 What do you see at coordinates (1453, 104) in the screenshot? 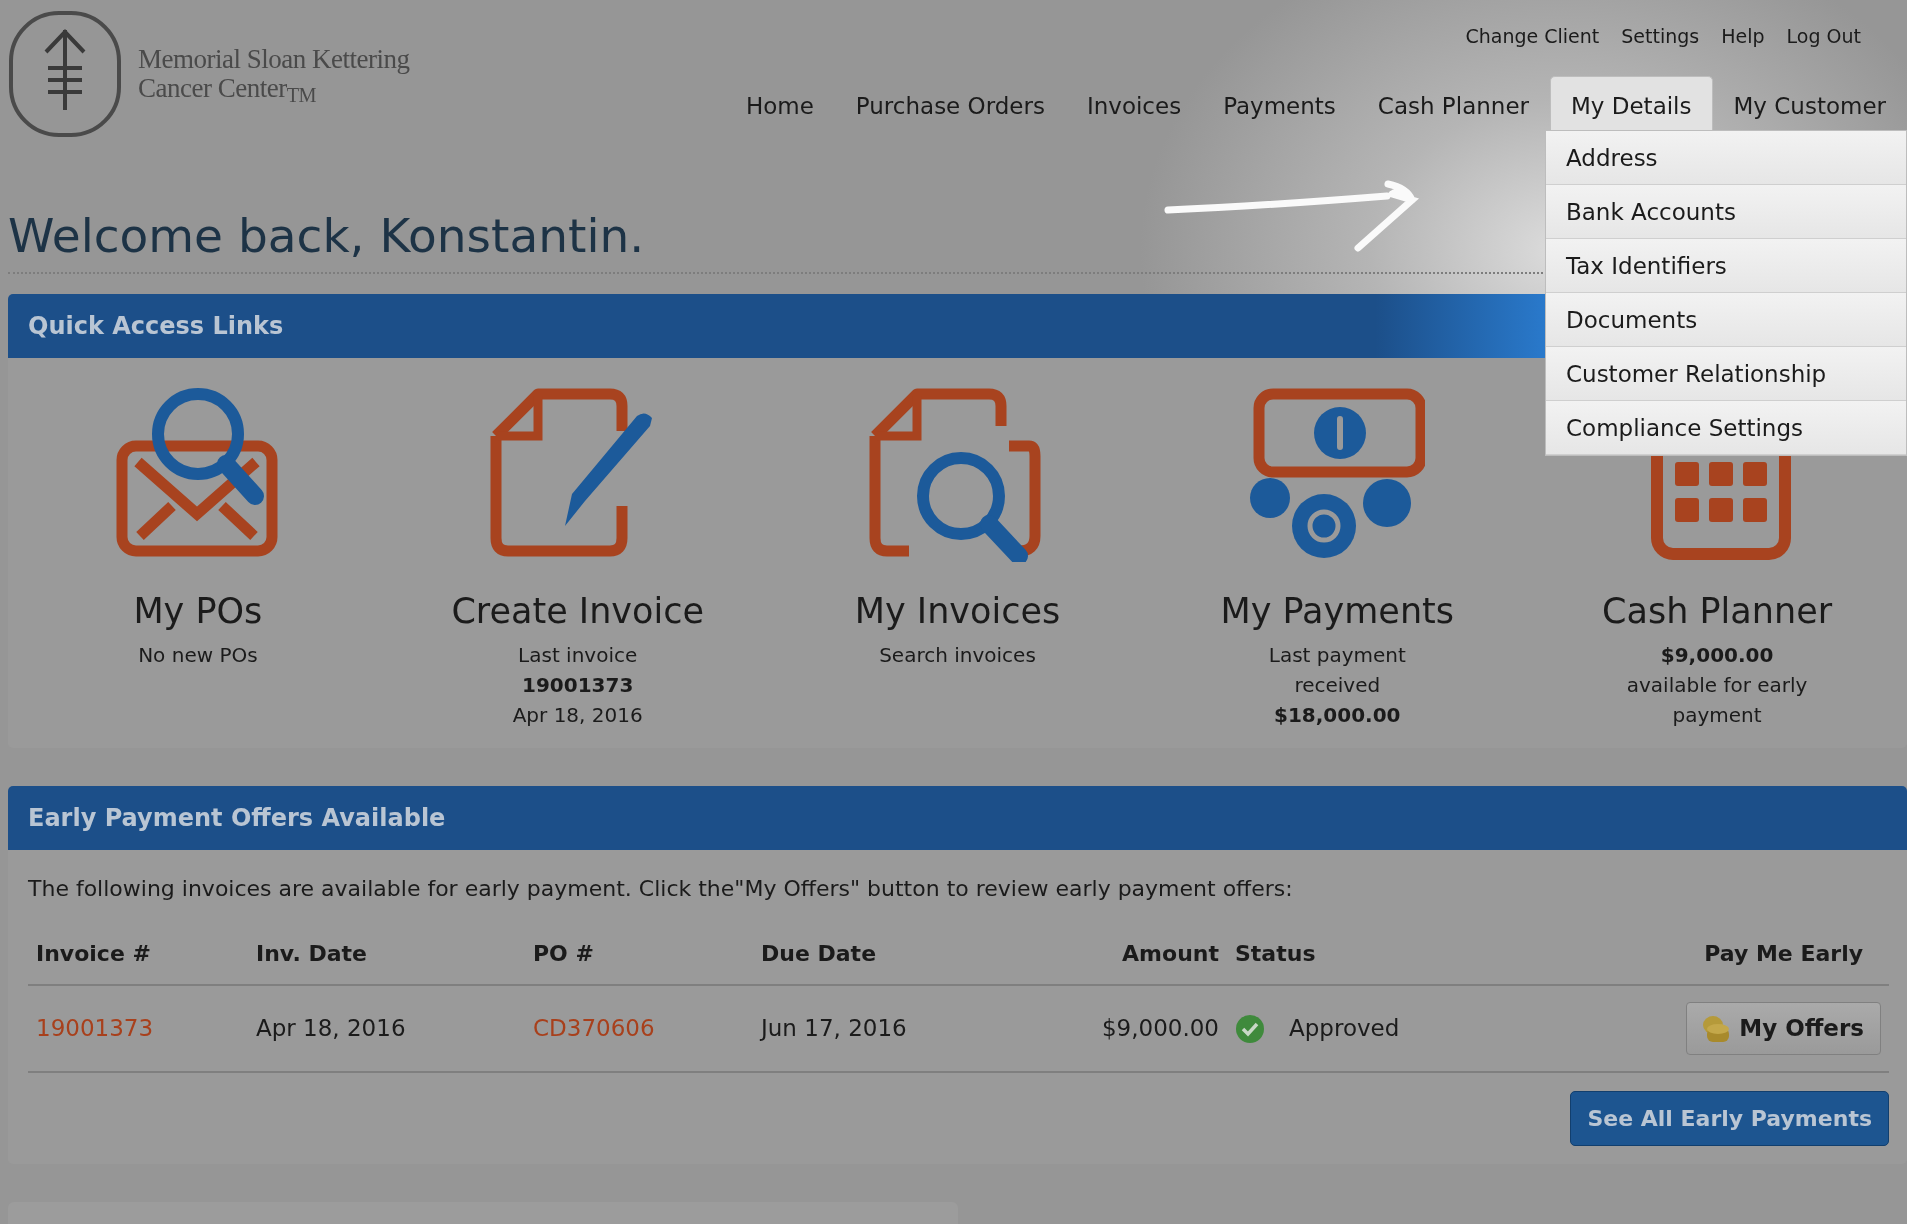
I see `nav-tab: Cash Planner` at bounding box center [1453, 104].